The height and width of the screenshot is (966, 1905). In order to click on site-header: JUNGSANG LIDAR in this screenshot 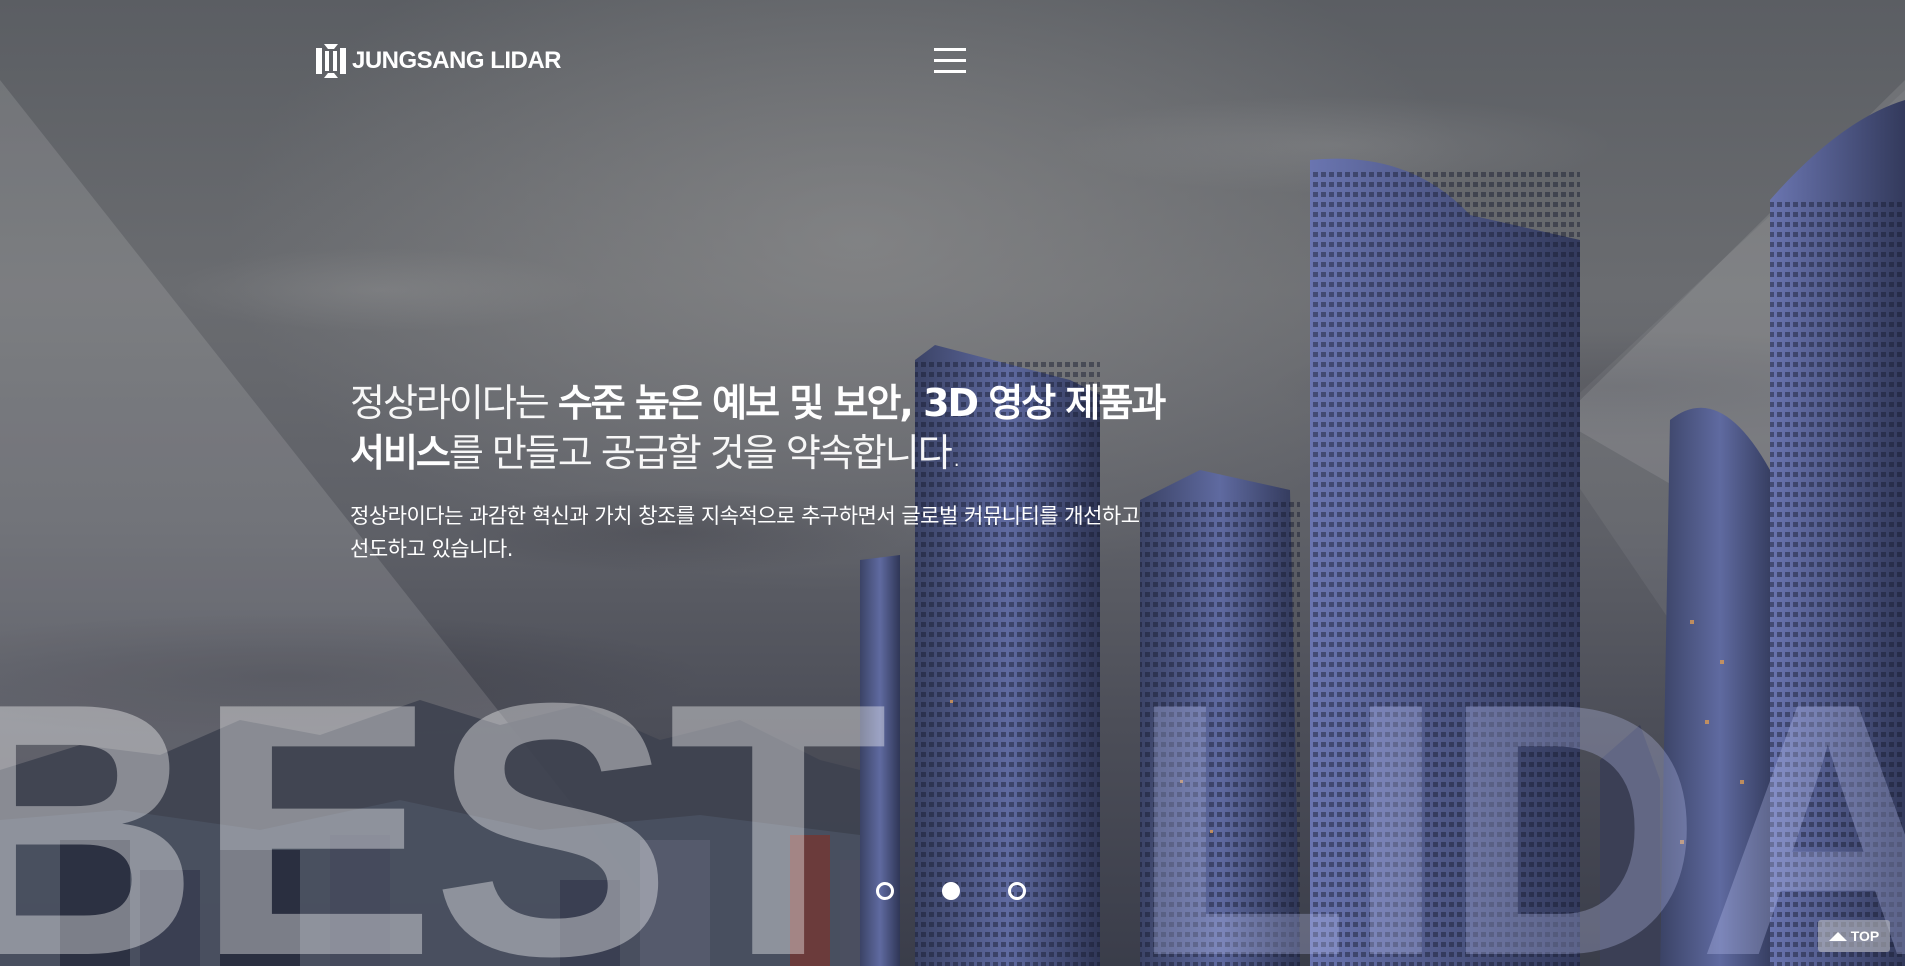, I will do `click(952, 60)`.